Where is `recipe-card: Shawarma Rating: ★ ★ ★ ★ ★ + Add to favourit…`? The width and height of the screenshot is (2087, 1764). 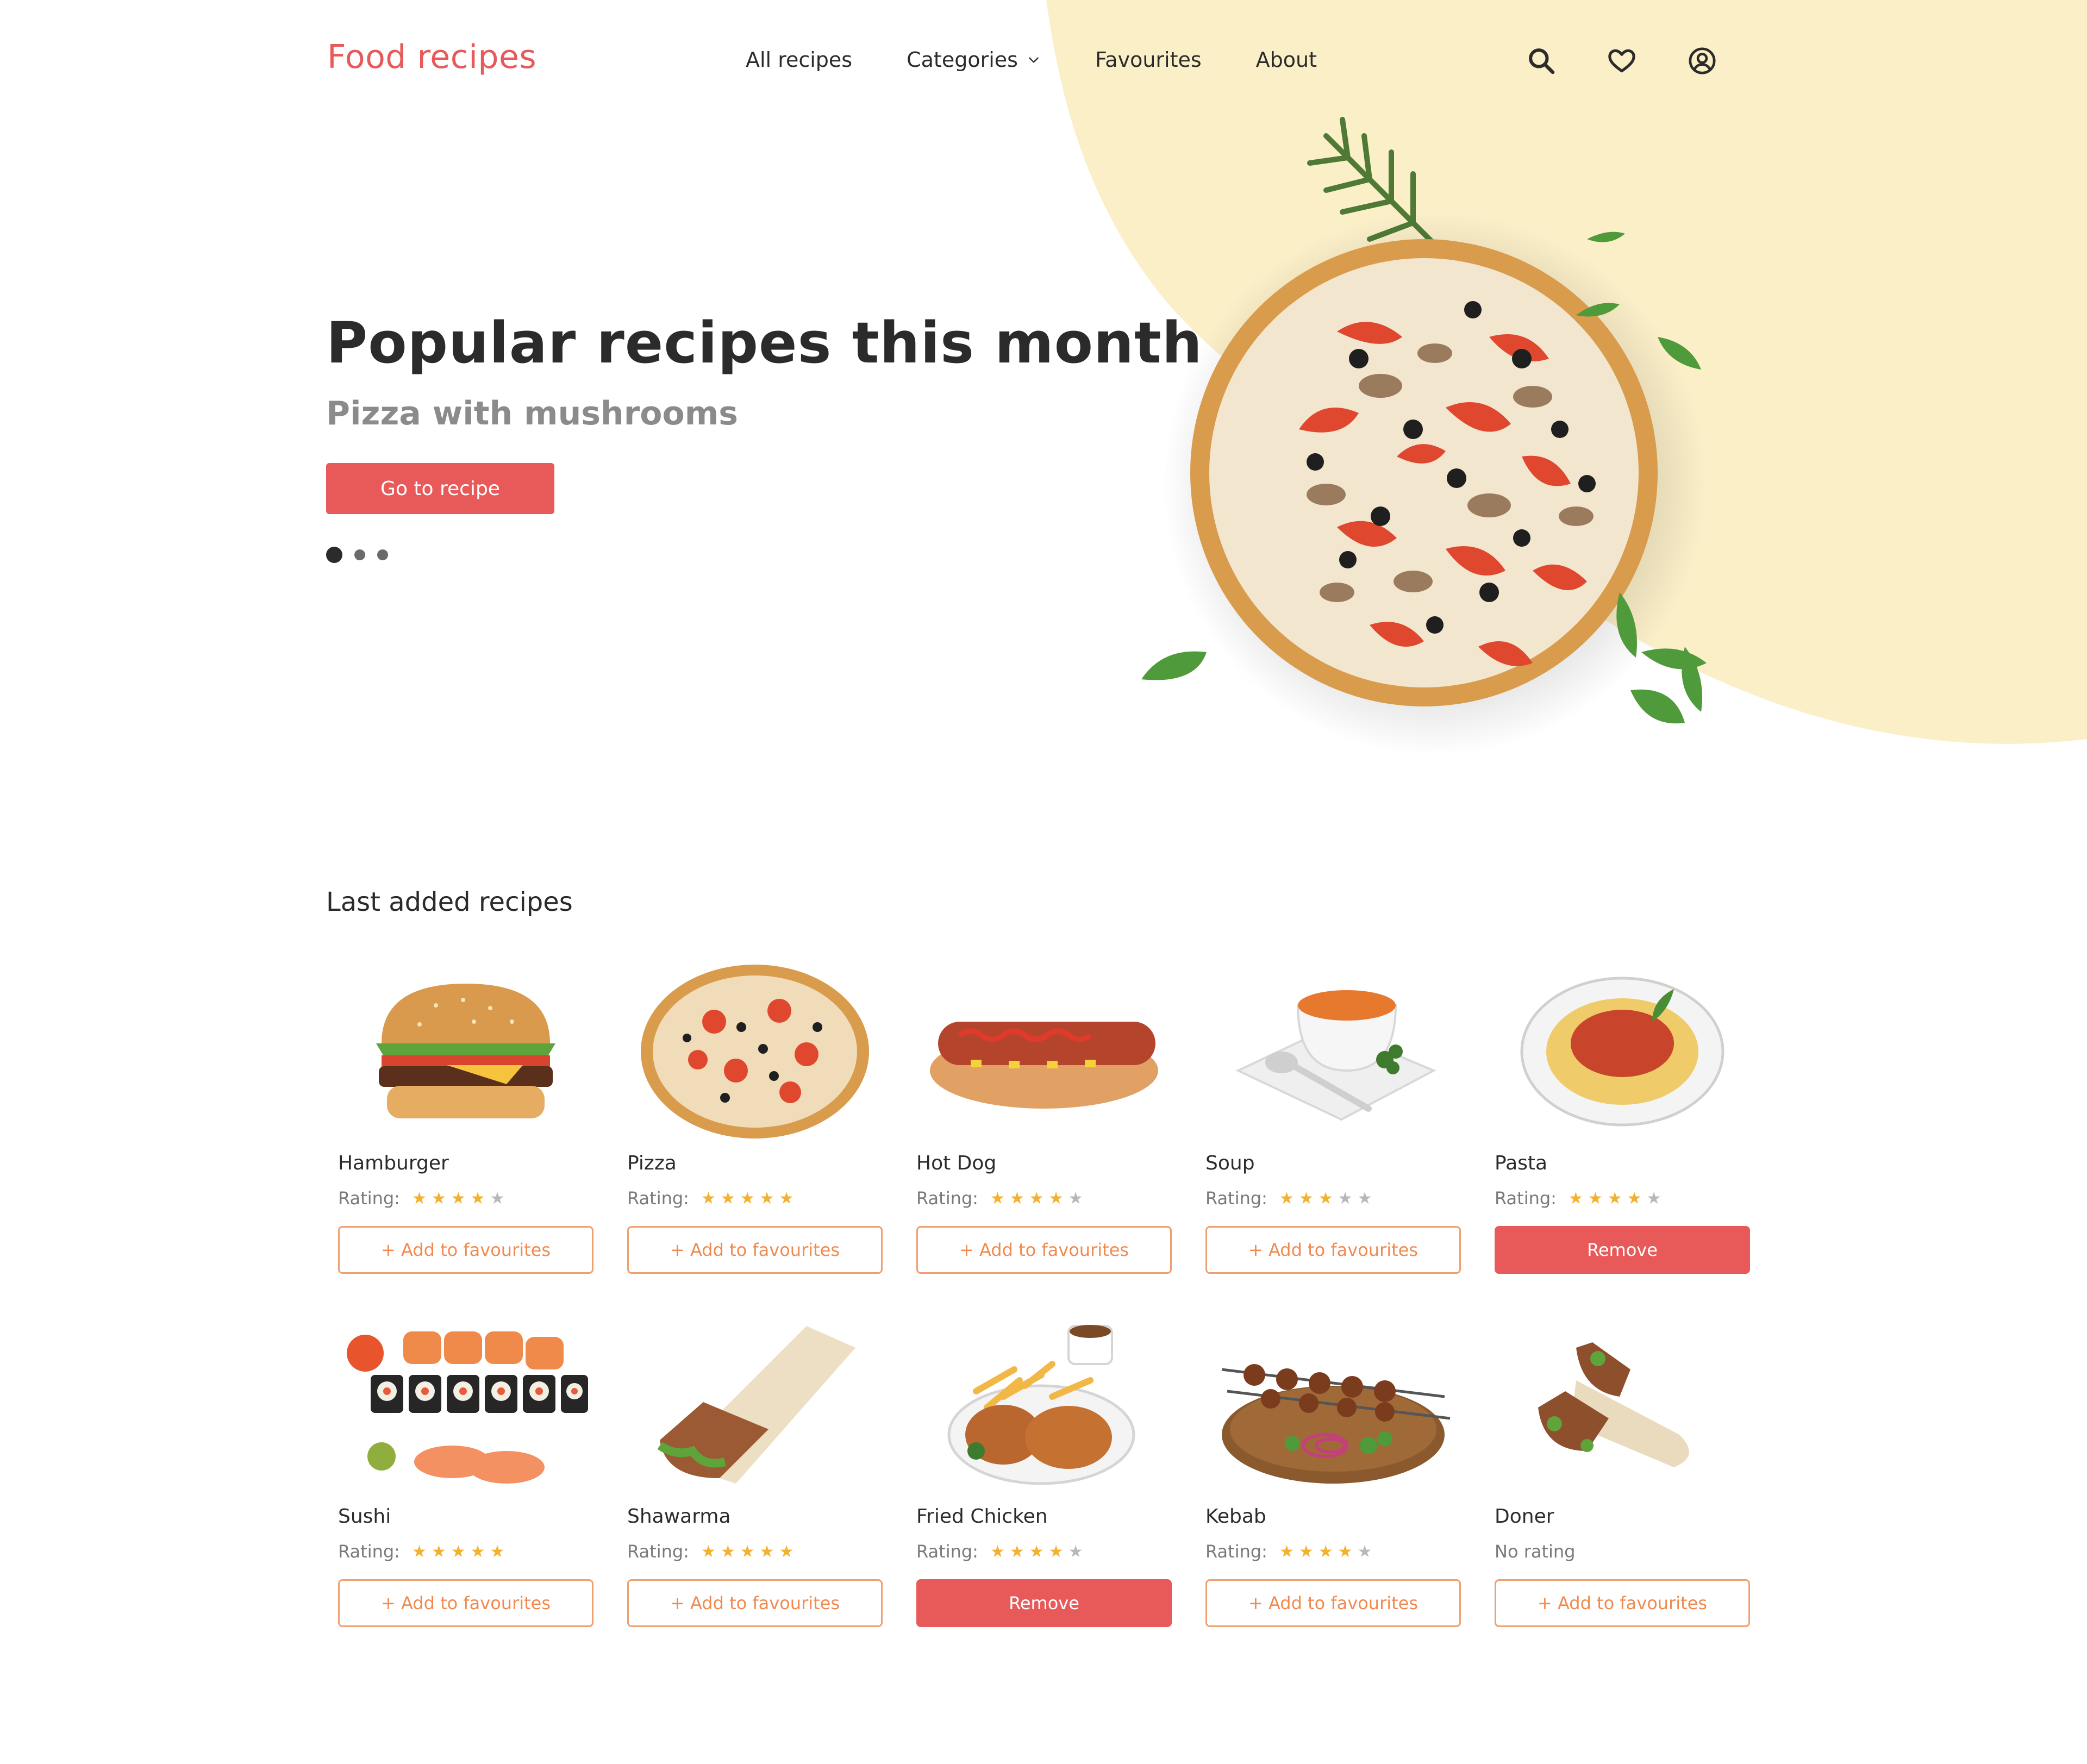
recipe-card: Shawarma Rating: ★ ★ ★ ★ ★ + Add to favourit… is located at coordinates (755, 1478).